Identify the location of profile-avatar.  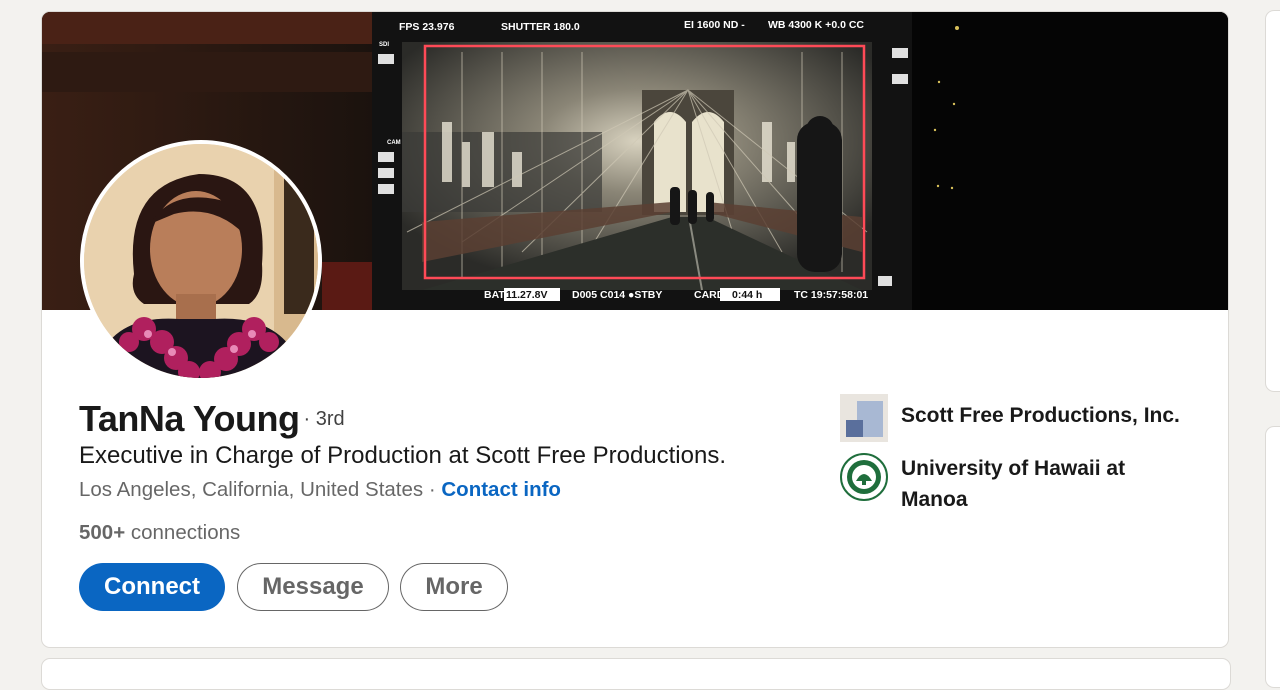
(201, 261).